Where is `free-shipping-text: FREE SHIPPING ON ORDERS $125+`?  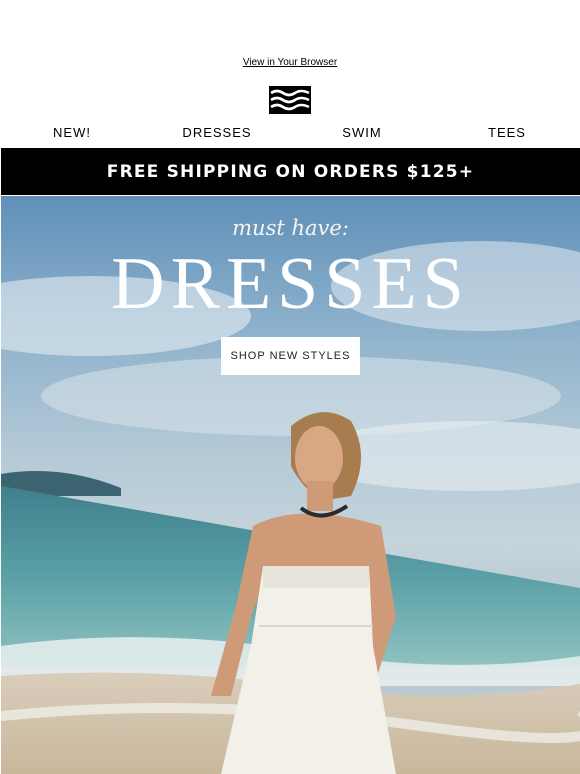 free-shipping-text: FREE SHIPPING ON ORDERS $125+ is located at coordinates (290, 171).